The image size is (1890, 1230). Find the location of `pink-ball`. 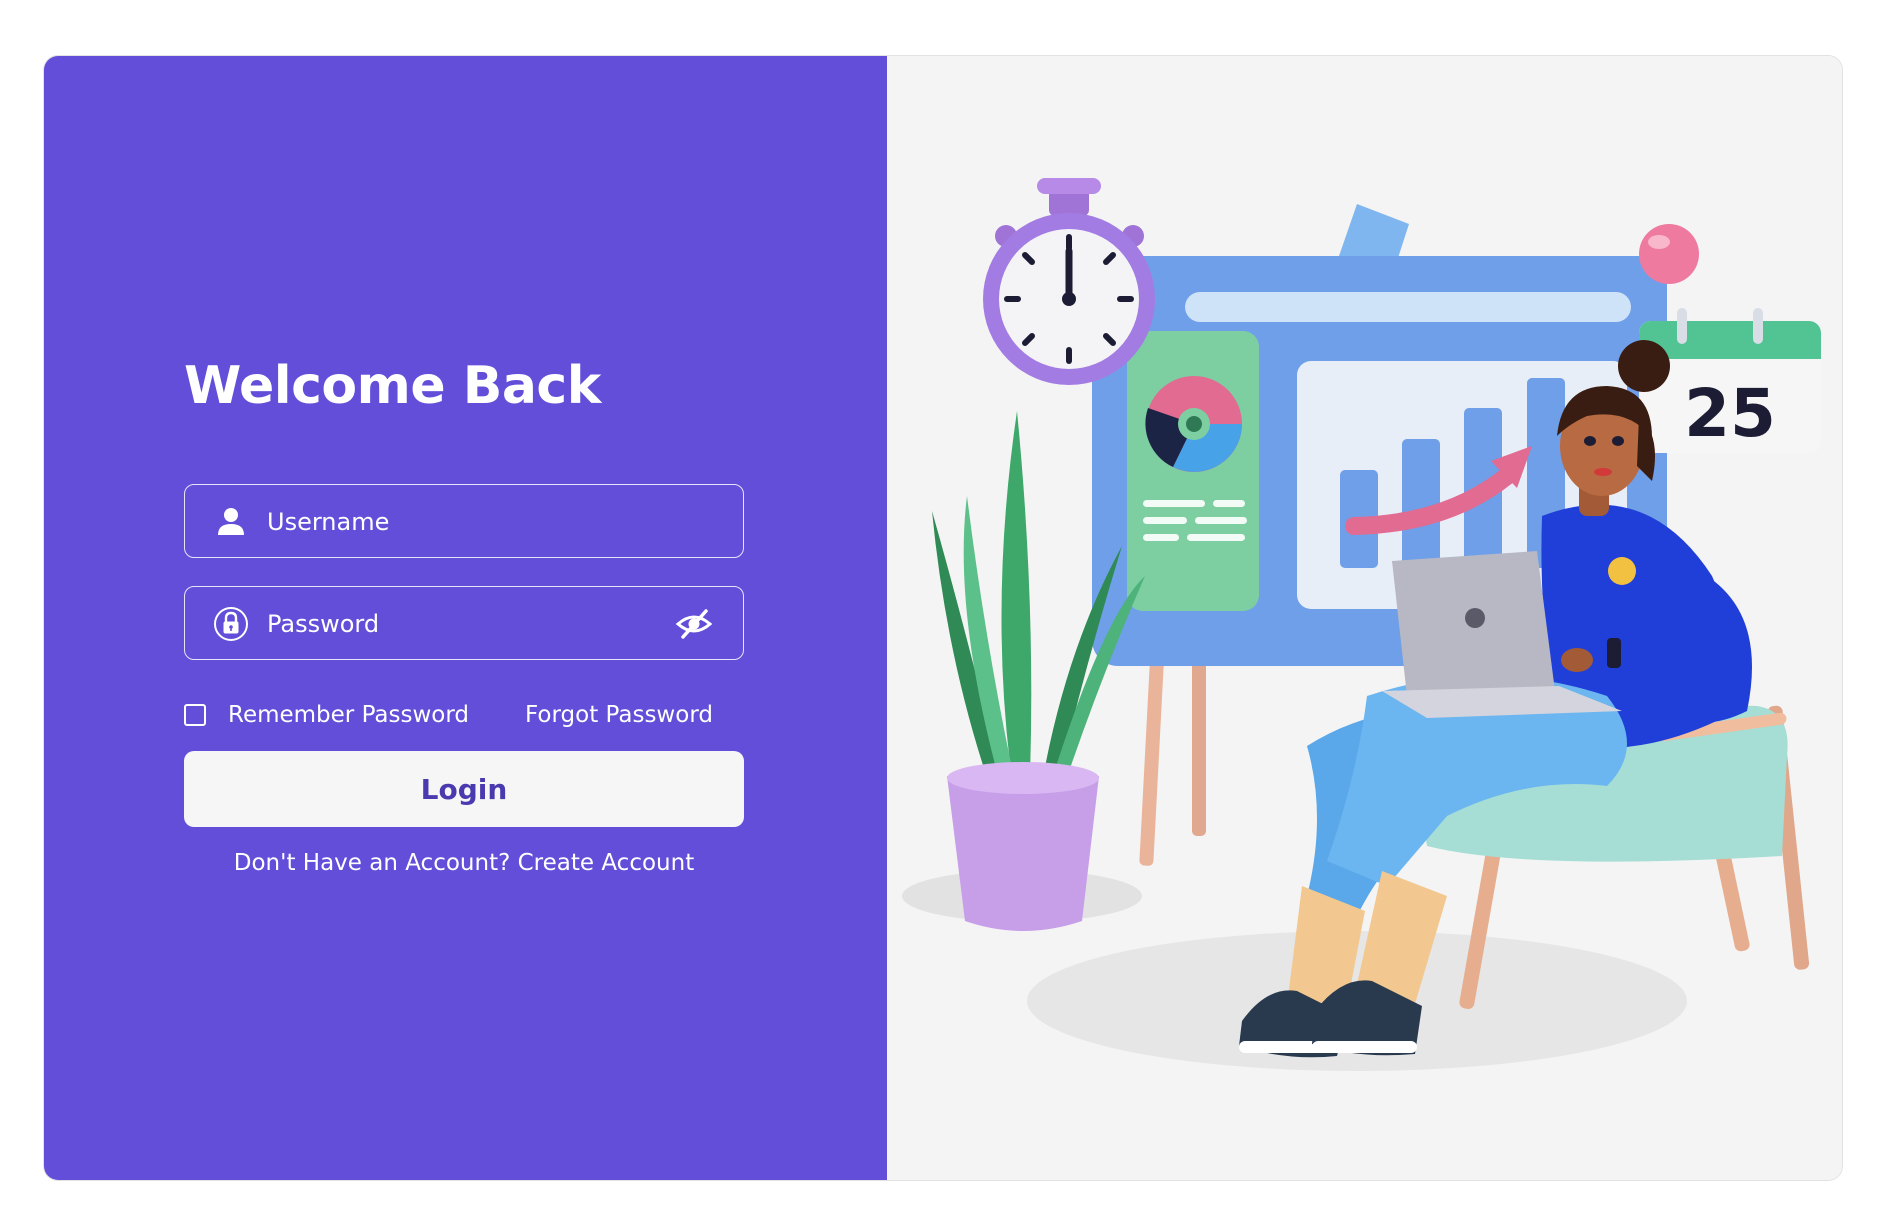

pink-ball is located at coordinates (1669, 254).